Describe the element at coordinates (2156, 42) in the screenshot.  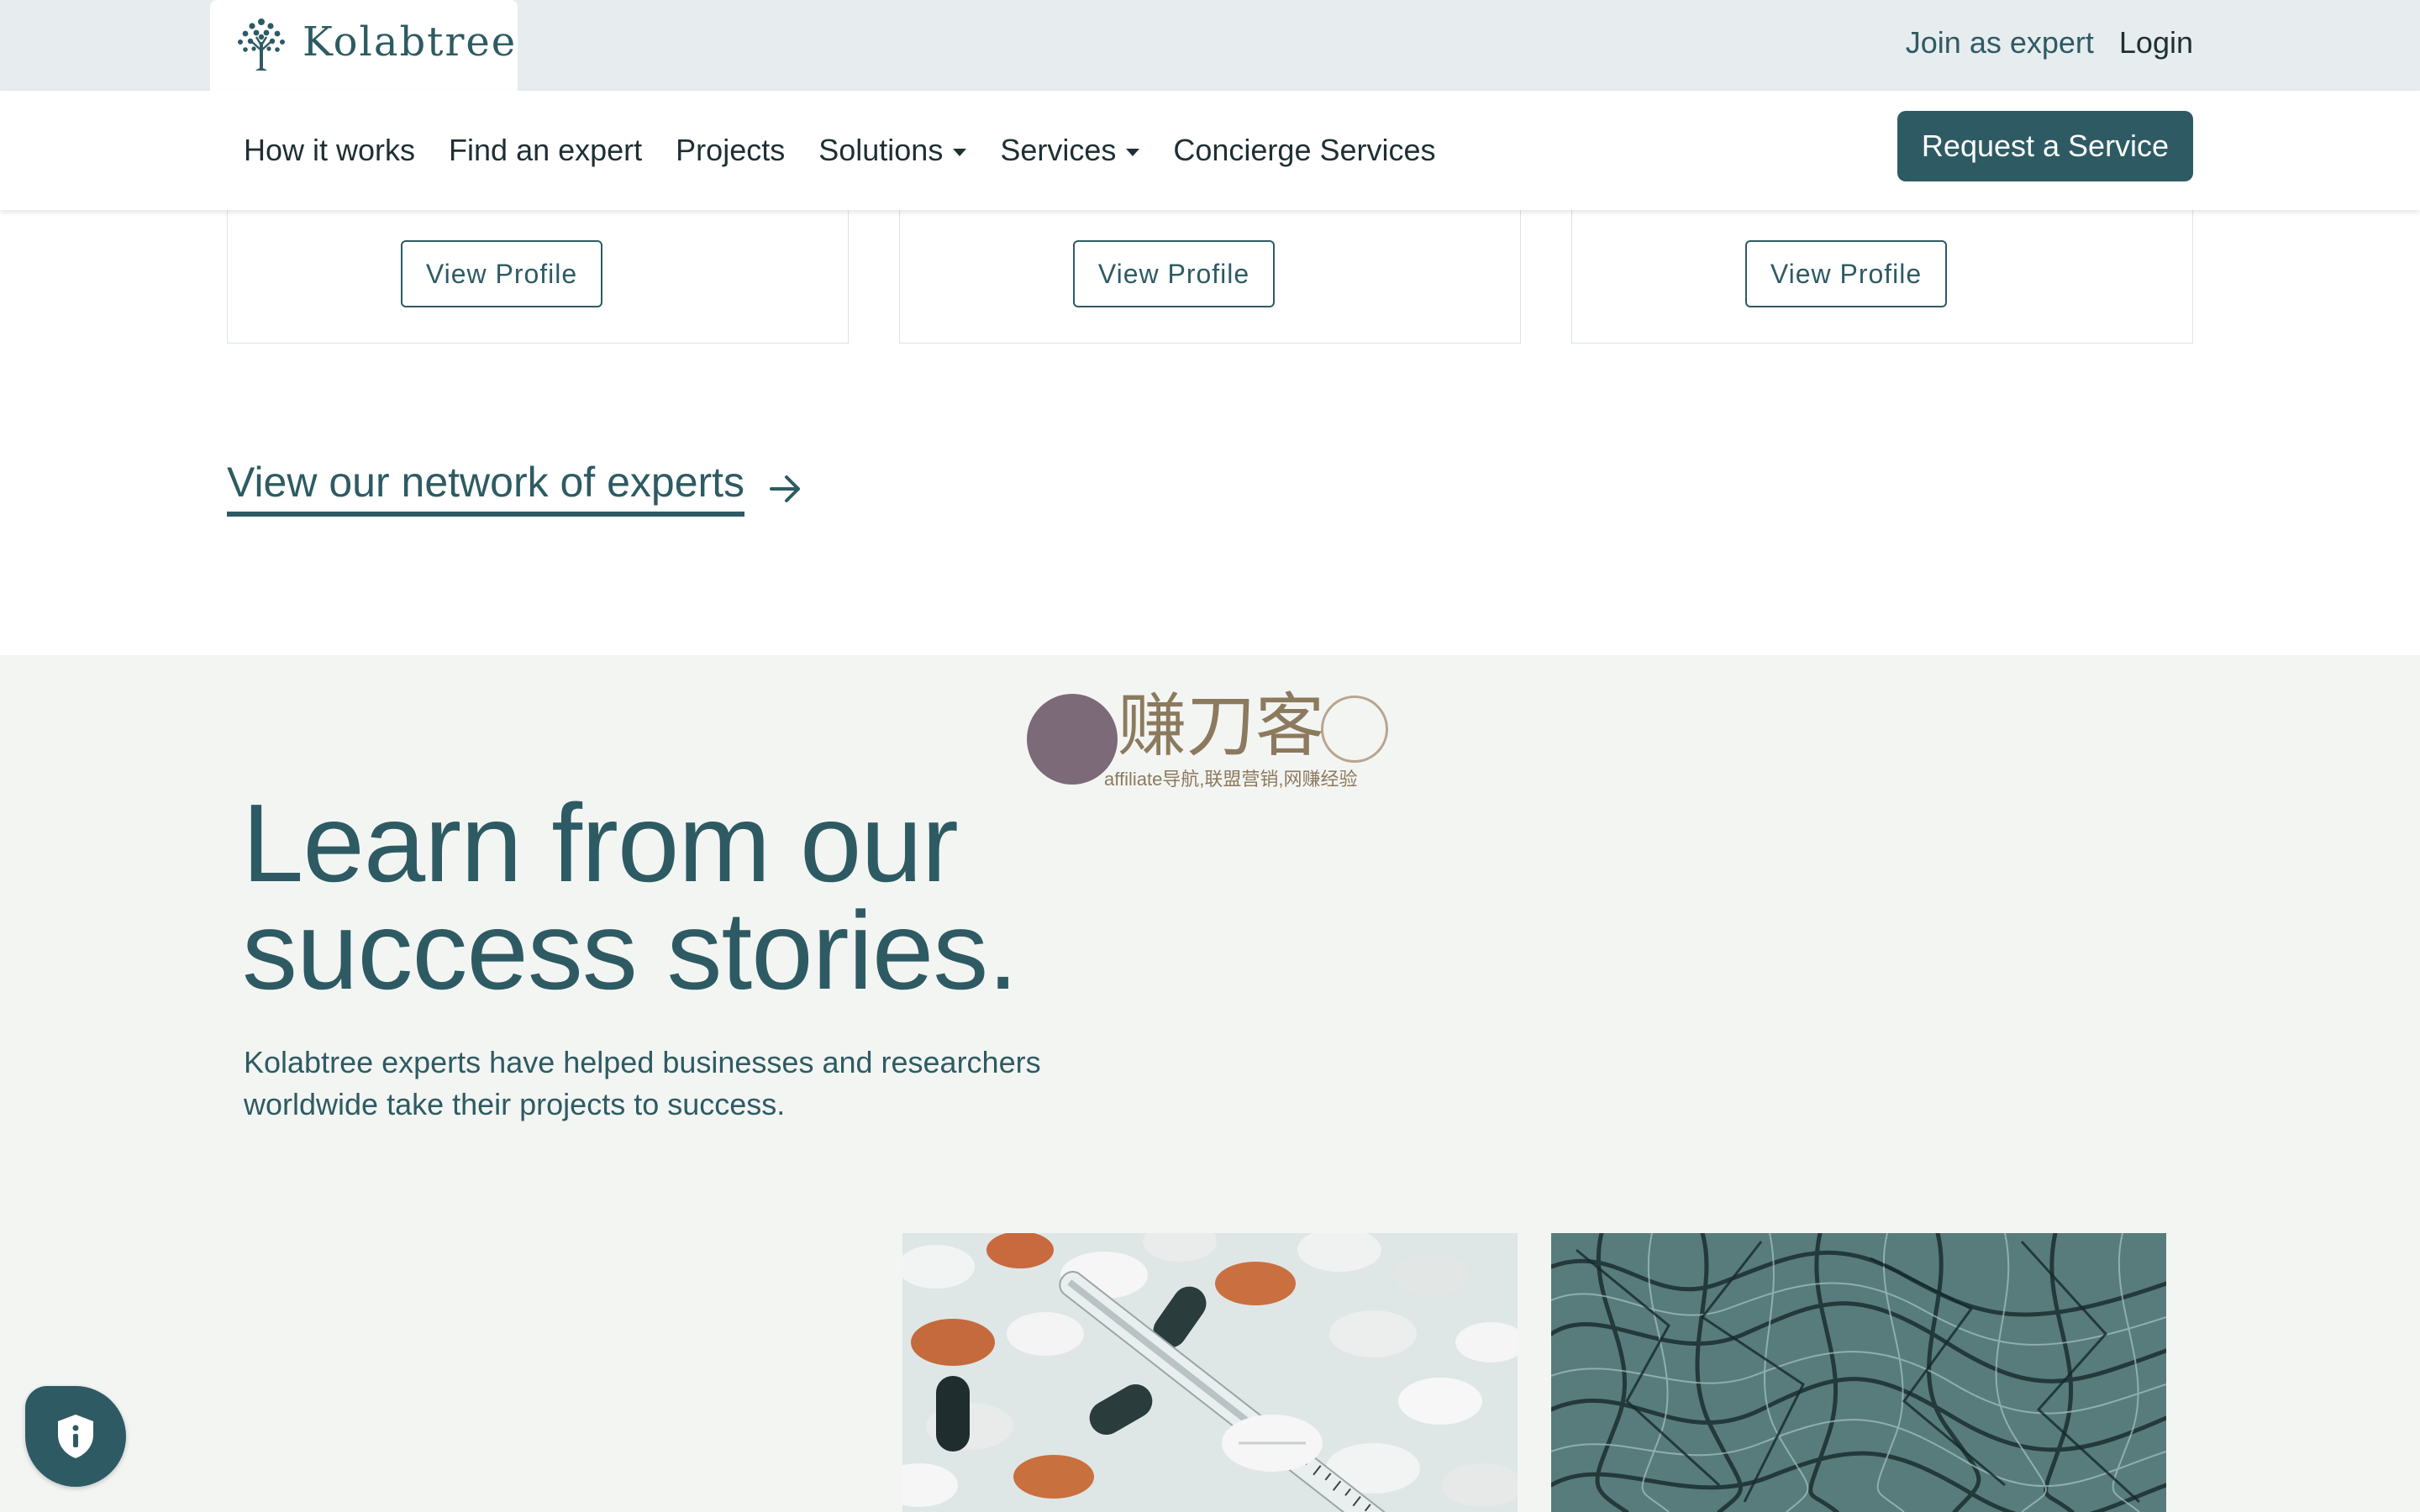
I see `login-link: Login` at that location.